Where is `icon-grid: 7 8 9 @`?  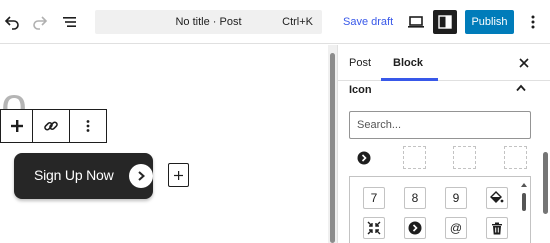
icon-grid: 7 8 9 @ is located at coordinates (440, 209).